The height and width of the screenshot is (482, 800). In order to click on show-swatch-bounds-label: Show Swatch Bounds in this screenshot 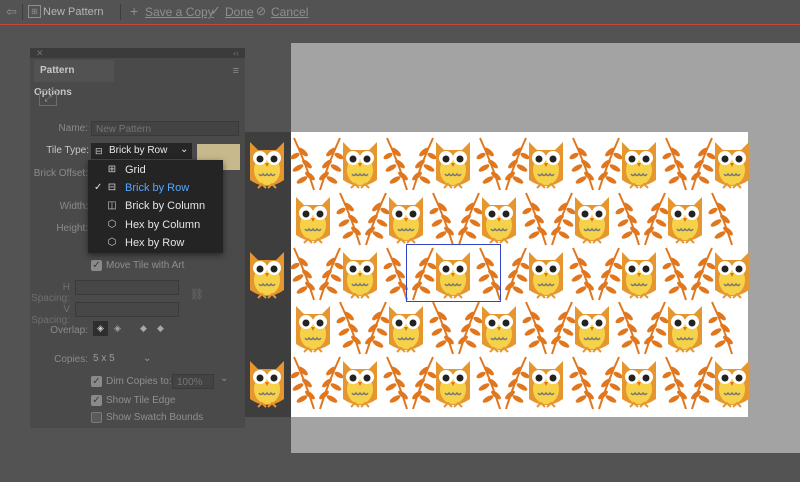, I will do `click(155, 417)`.